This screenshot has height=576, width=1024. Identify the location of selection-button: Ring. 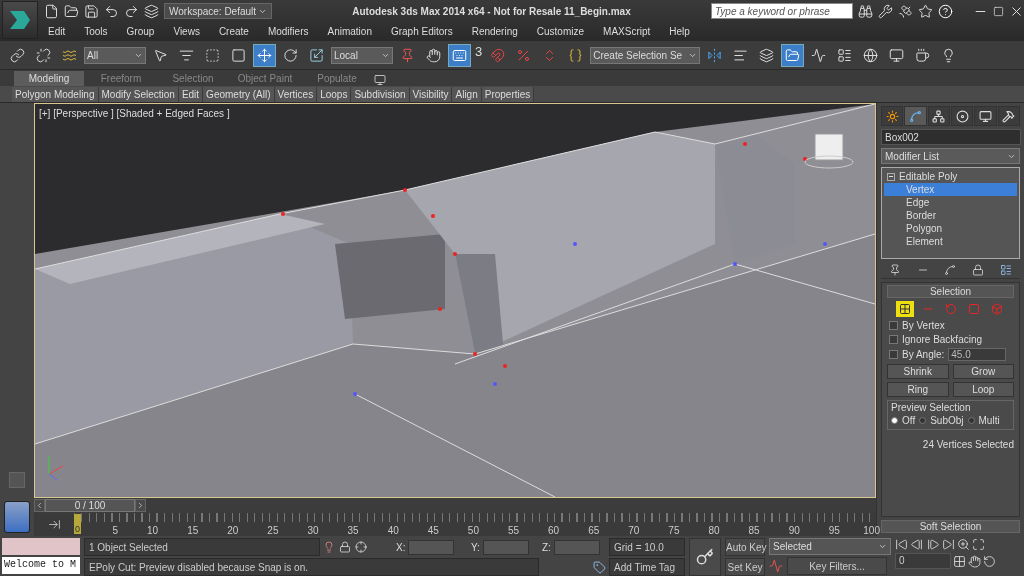
(918, 389).